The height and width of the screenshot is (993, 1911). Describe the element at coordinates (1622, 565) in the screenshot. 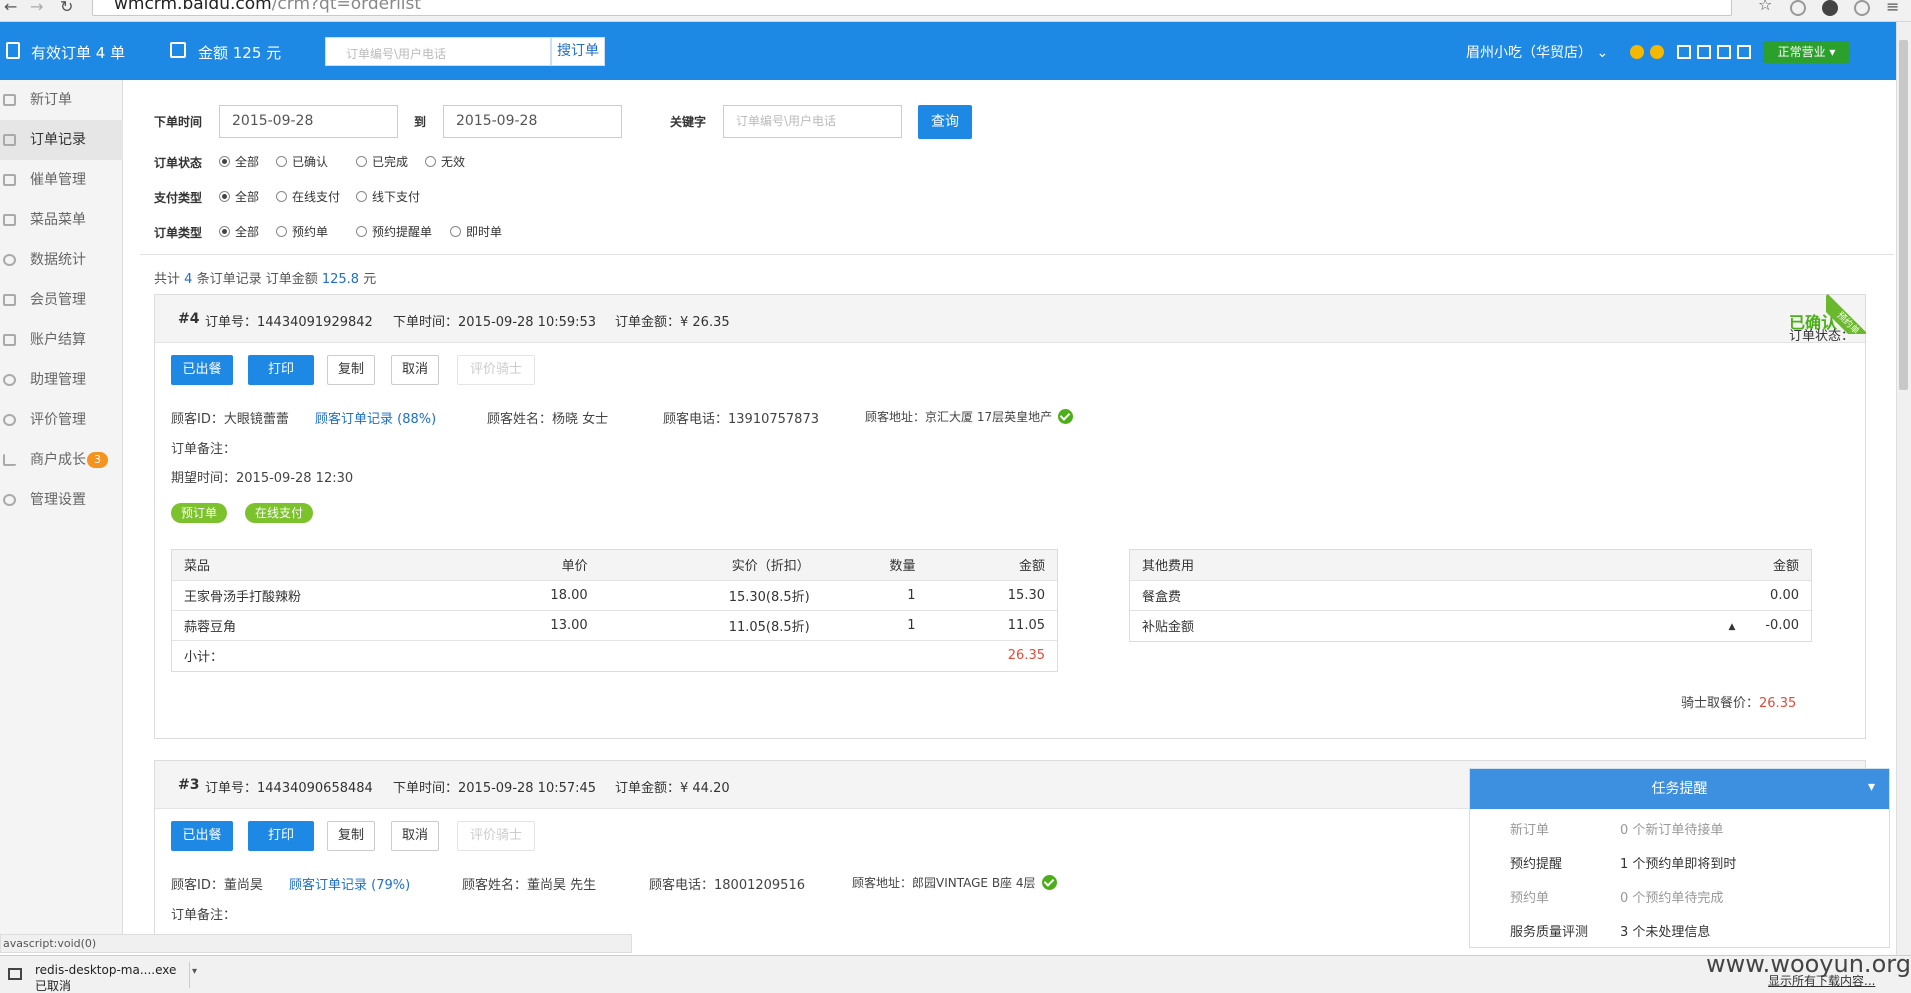

I see `col-fee-amount: 金额` at that location.